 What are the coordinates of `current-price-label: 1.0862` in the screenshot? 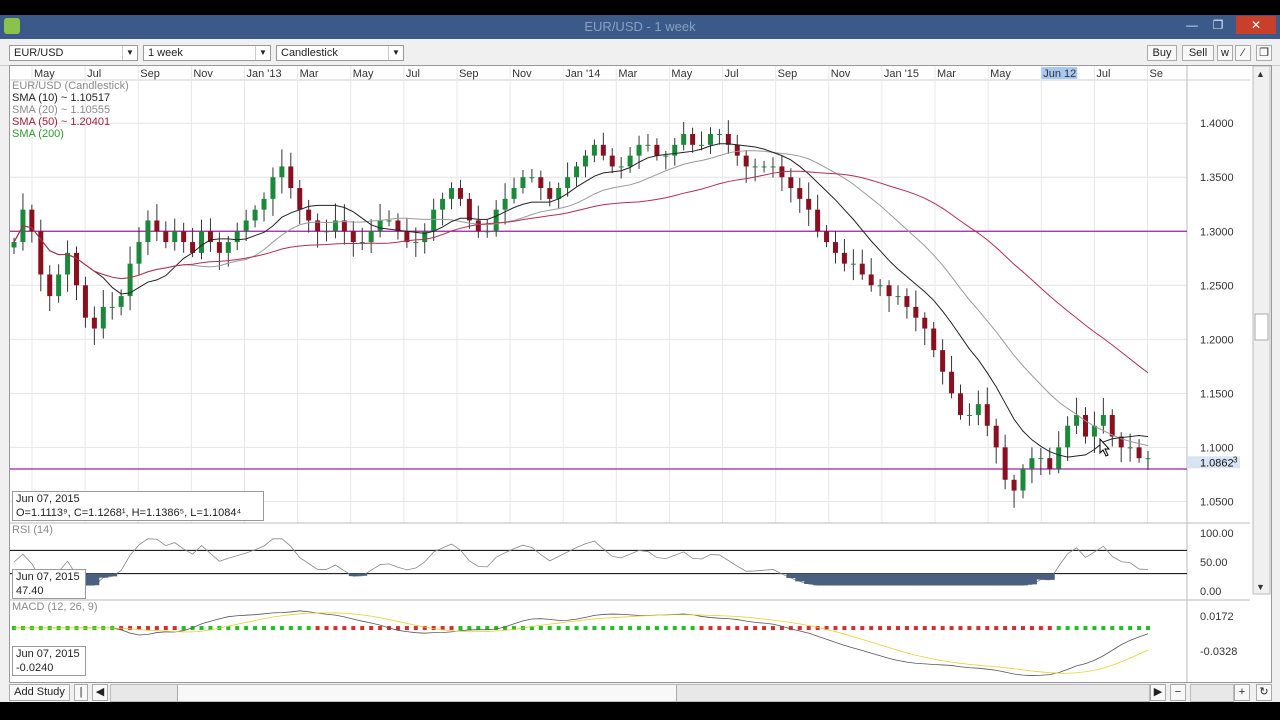 It's located at (1217, 463).